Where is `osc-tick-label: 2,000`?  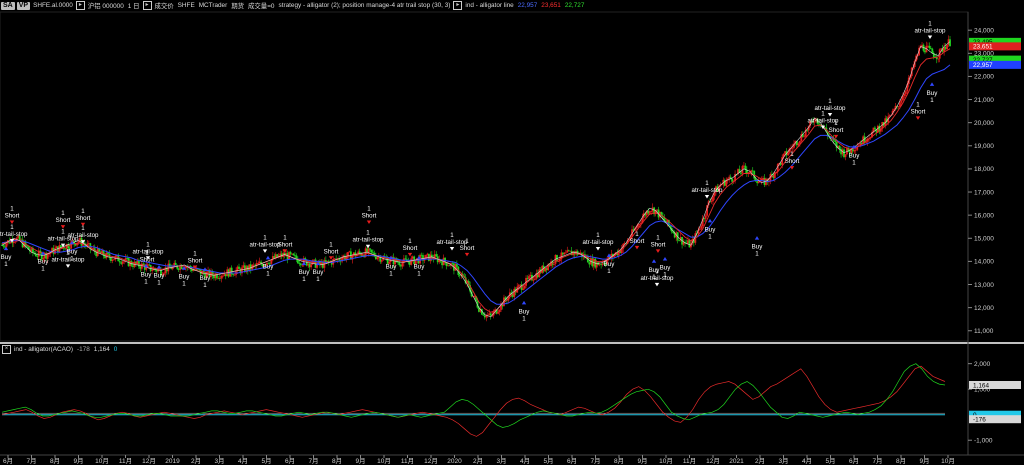
osc-tick-label: 2,000 is located at coordinates (982, 364).